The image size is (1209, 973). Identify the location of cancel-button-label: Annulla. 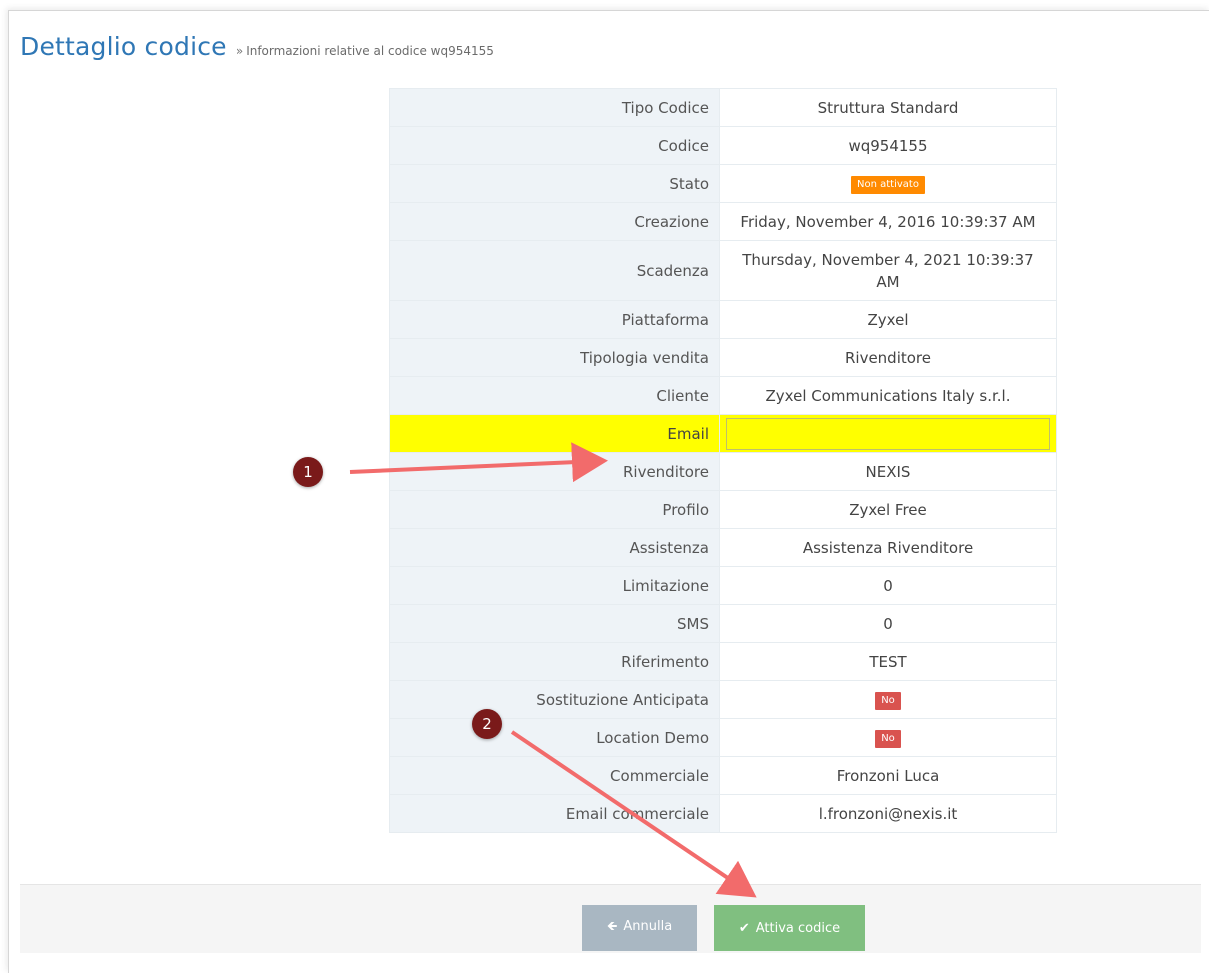
(648, 926).